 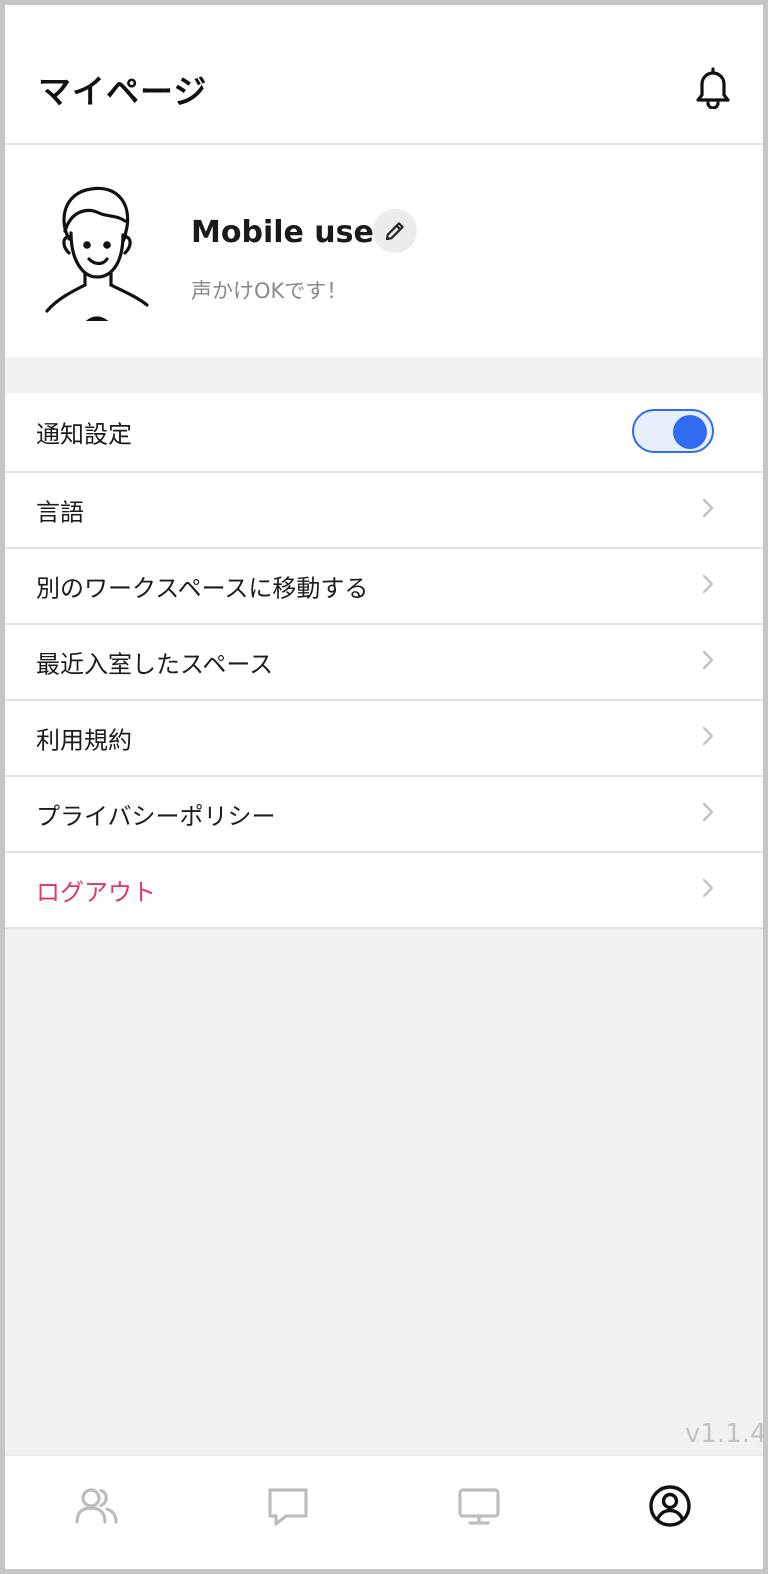 I want to click on menu-item-logout: ログアウト, so click(x=384, y=891).